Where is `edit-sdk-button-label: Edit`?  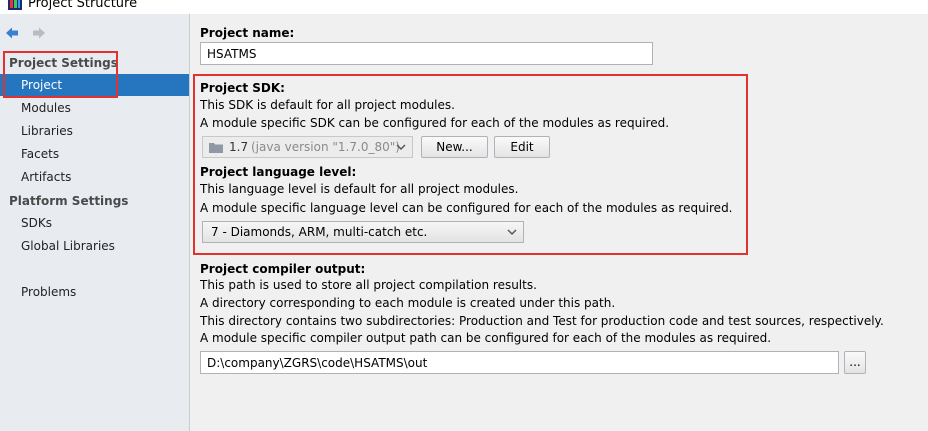 edit-sdk-button-label: Edit is located at coordinates (522, 147).